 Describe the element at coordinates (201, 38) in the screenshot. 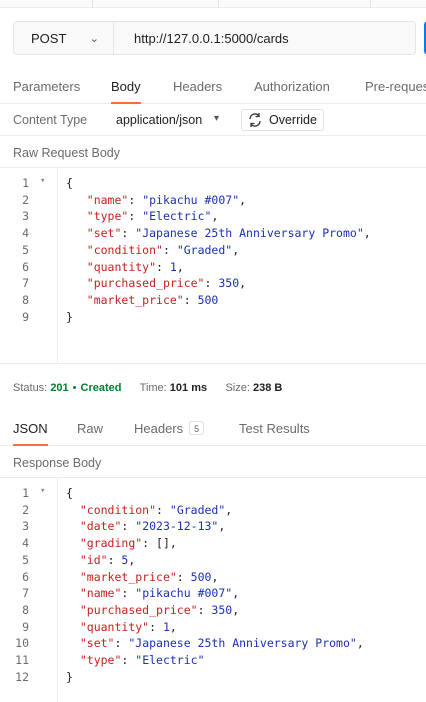

I see `url-input: http://127.0.0.1:5000/cards` at that location.